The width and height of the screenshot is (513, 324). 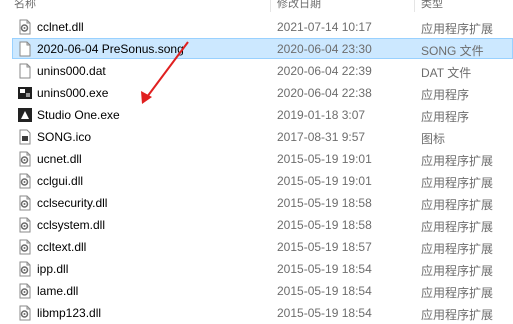 What do you see at coordinates (299, 5) in the screenshot?
I see `column-date-header: 修改日期` at bounding box center [299, 5].